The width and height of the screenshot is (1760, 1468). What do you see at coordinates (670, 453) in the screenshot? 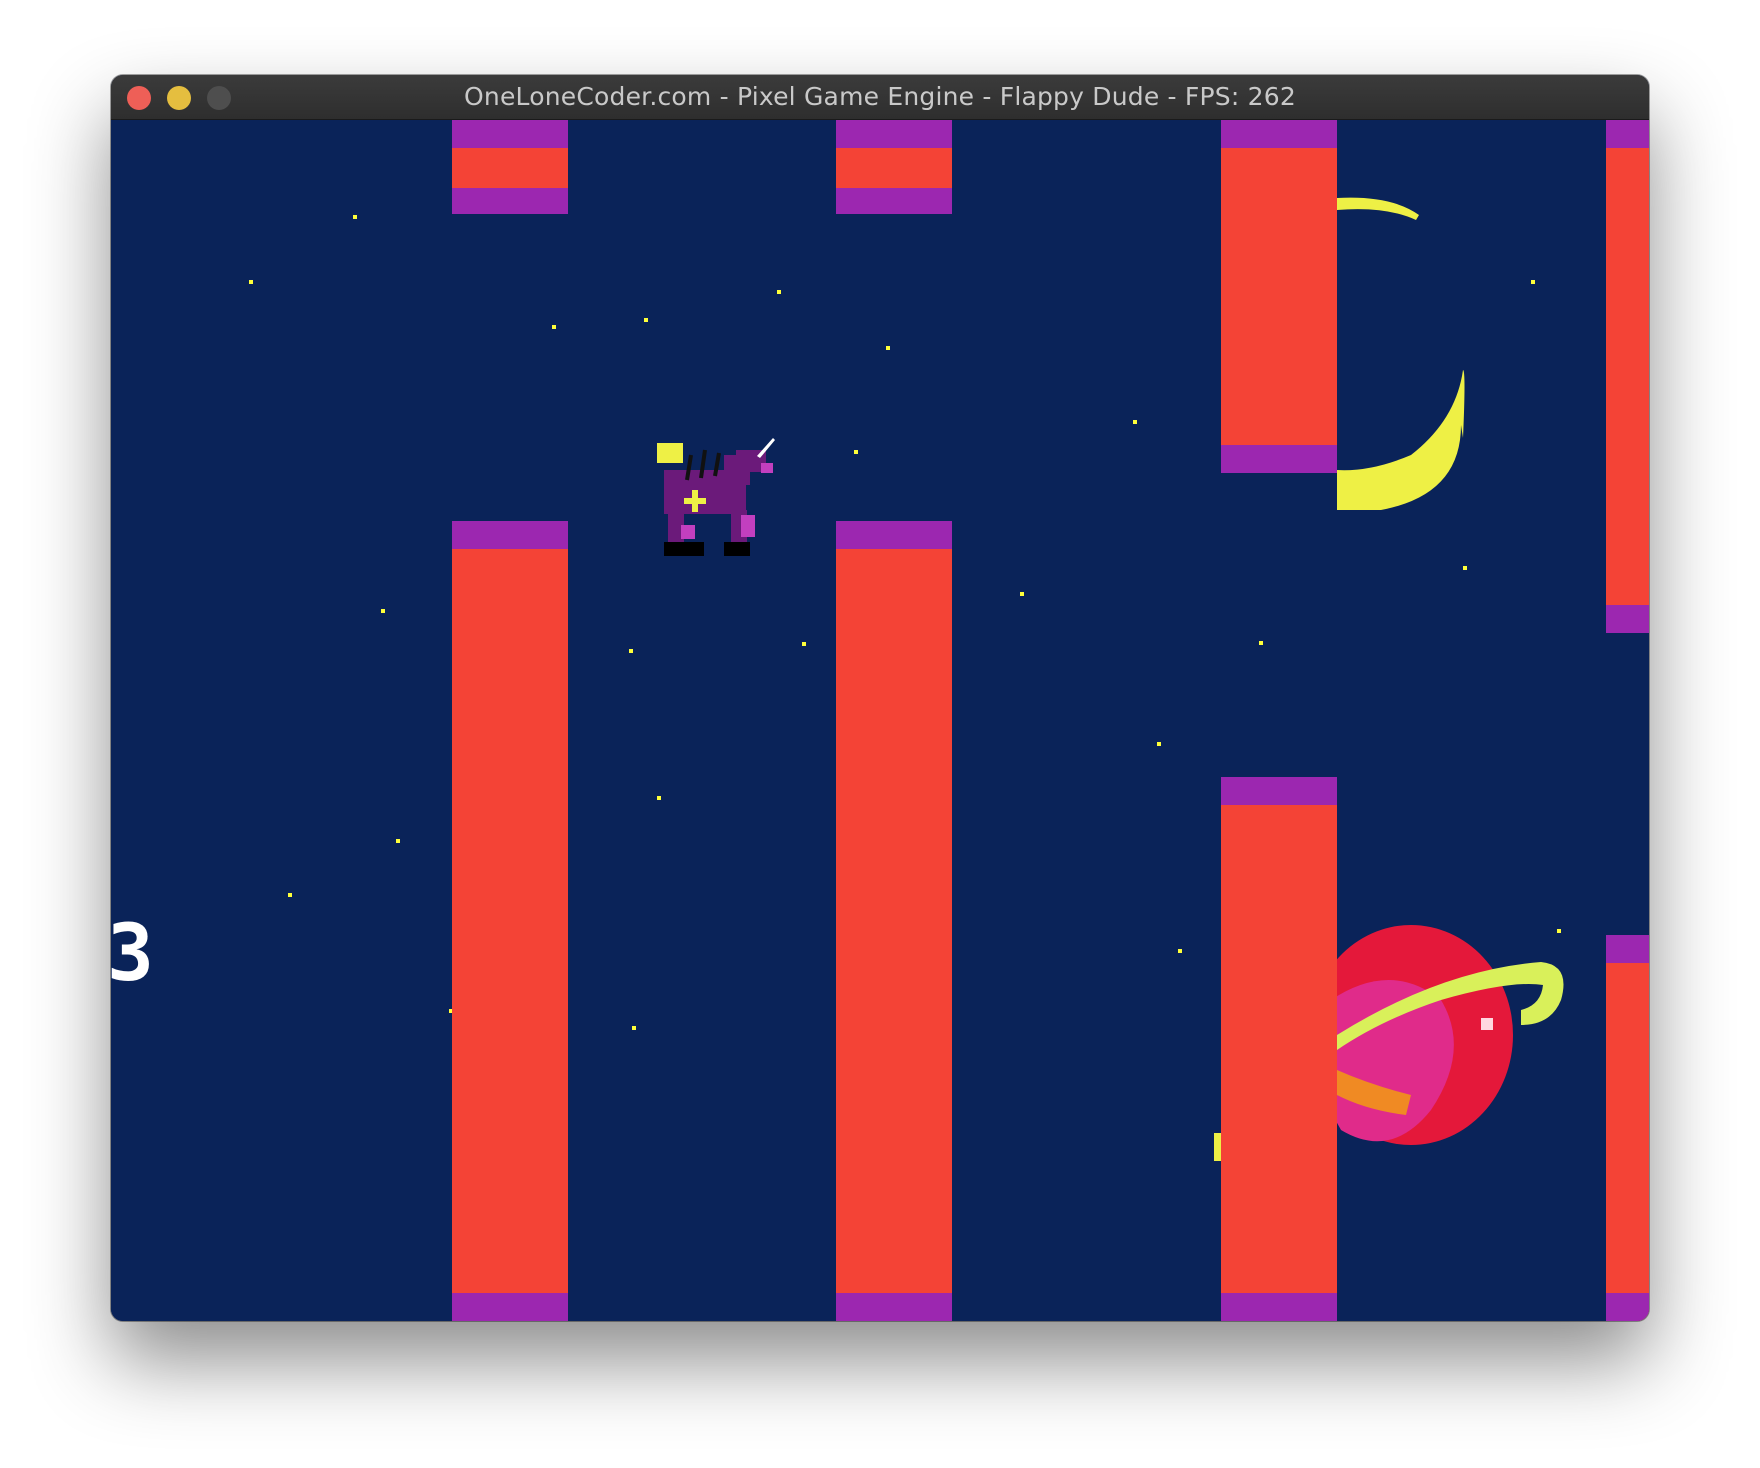
I see `unicorn-tail` at bounding box center [670, 453].